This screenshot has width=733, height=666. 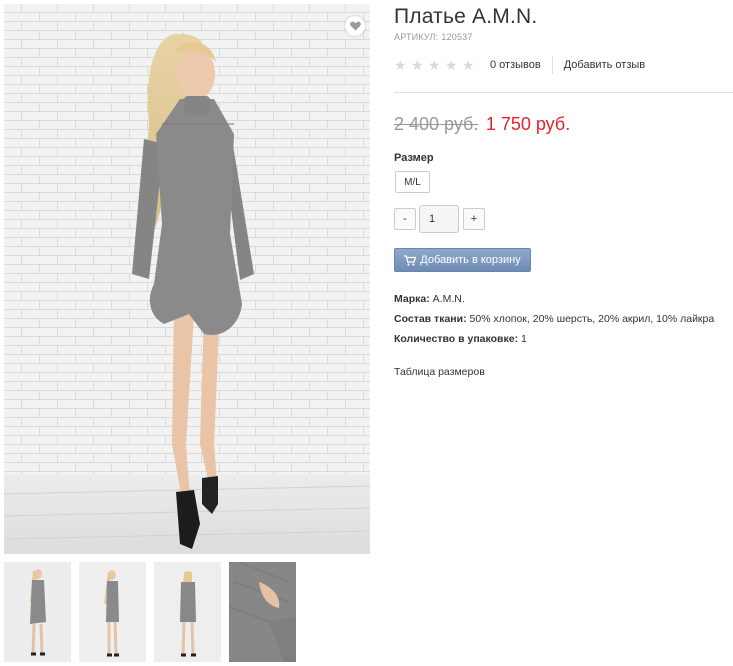 I want to click on rating-stars: ★ ★ ★ ★ ★, so click(x=434, y=65).